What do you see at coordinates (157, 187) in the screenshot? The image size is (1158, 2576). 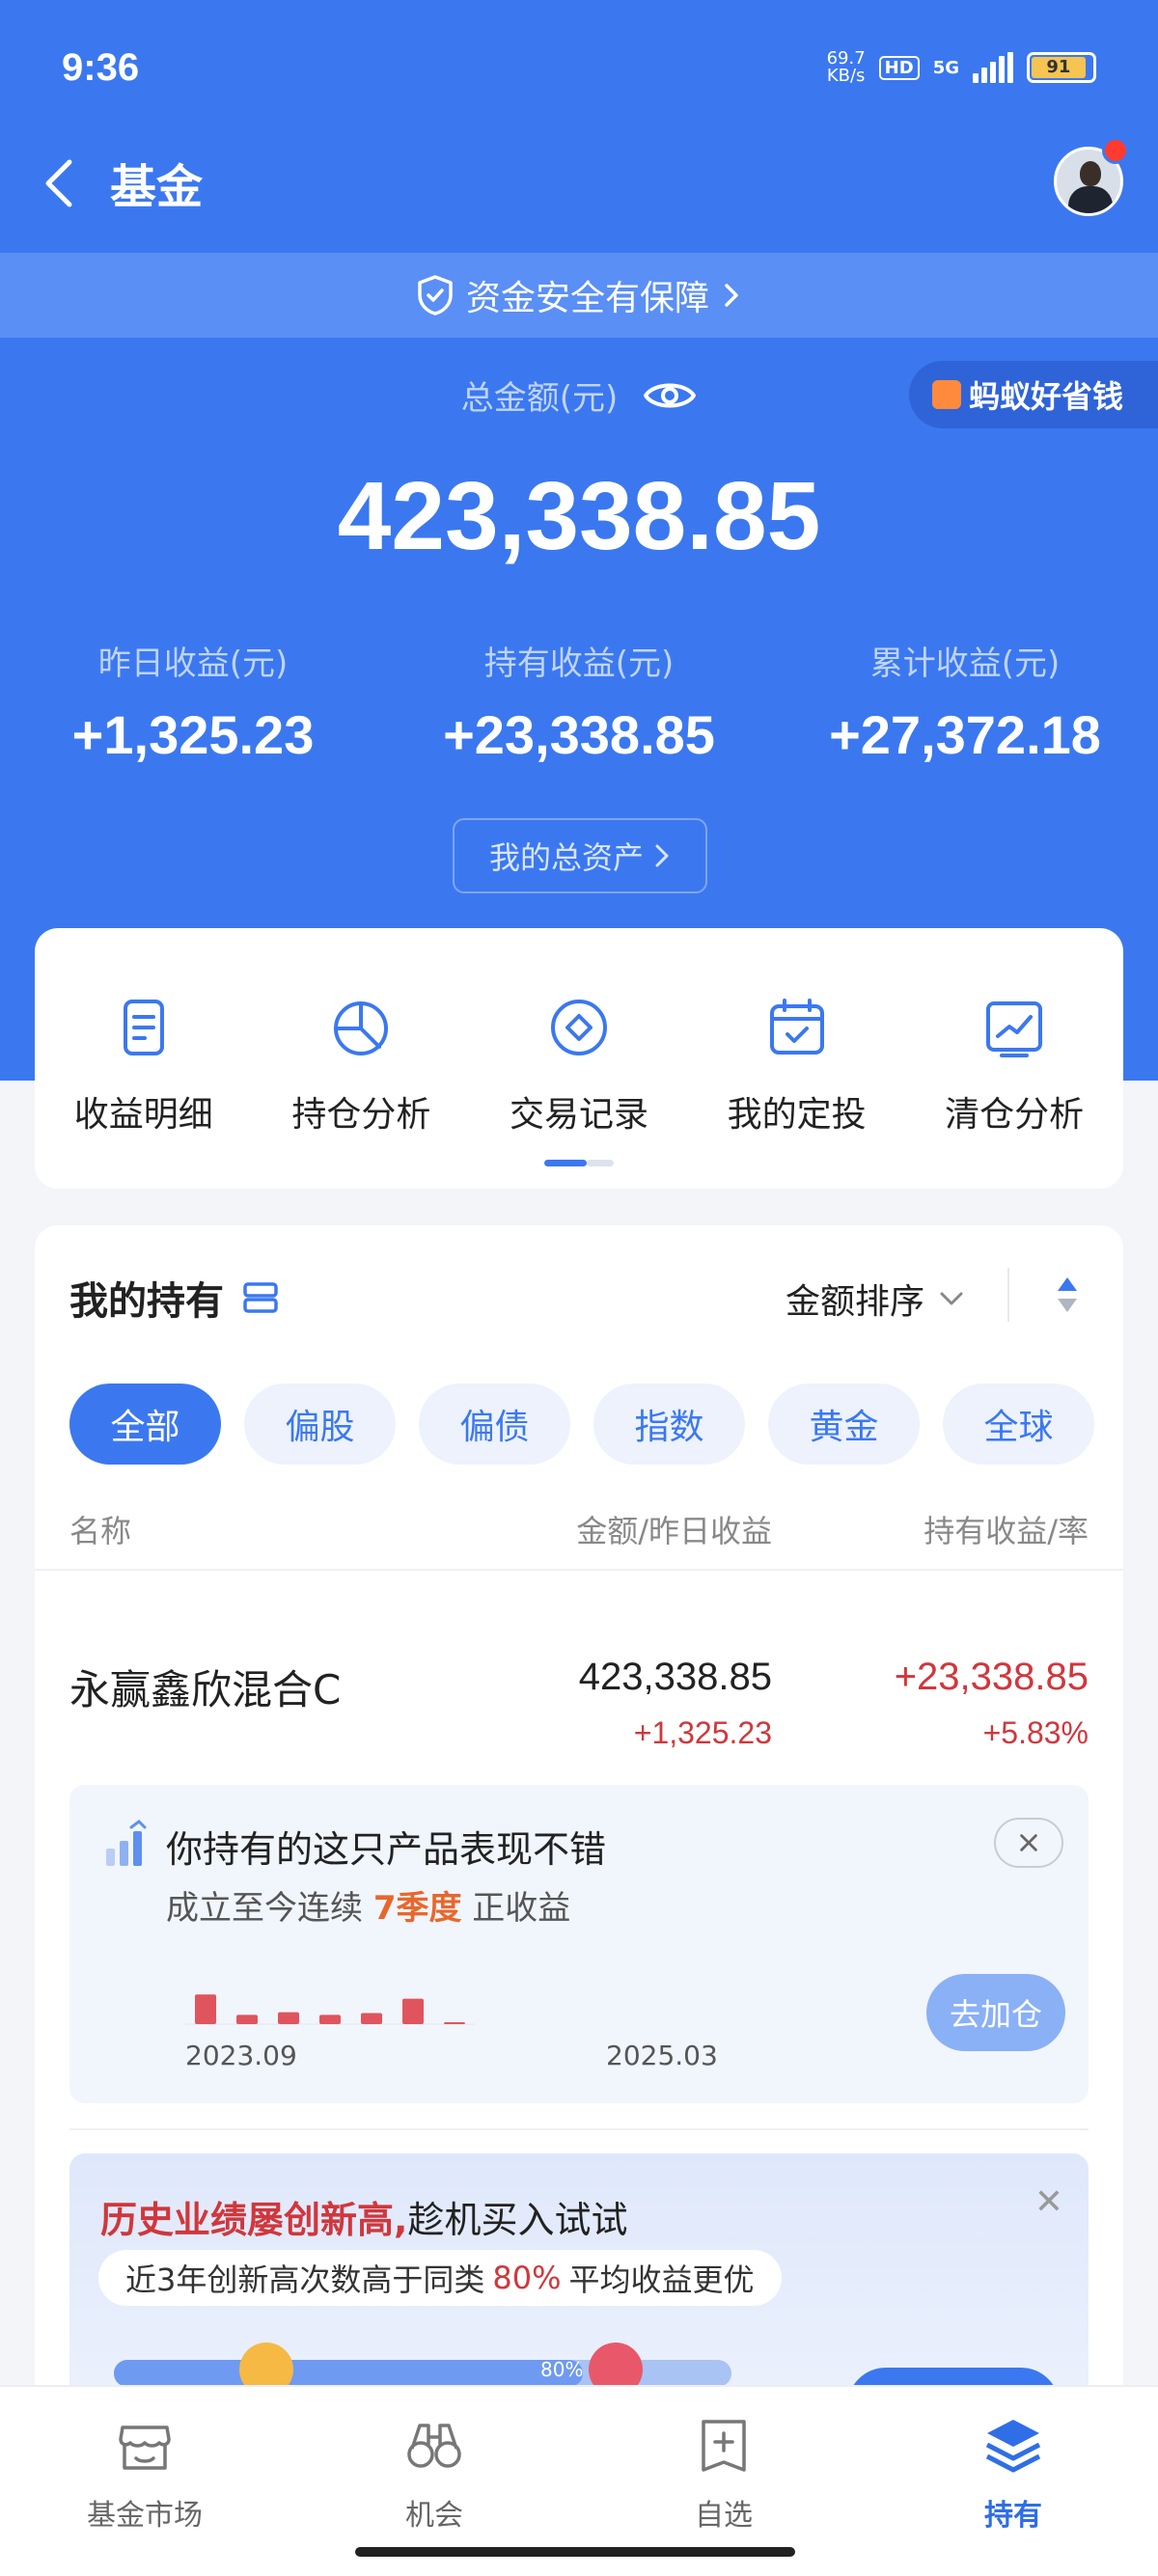 I see `page-title: 基金` at bounding box center [157, 187].